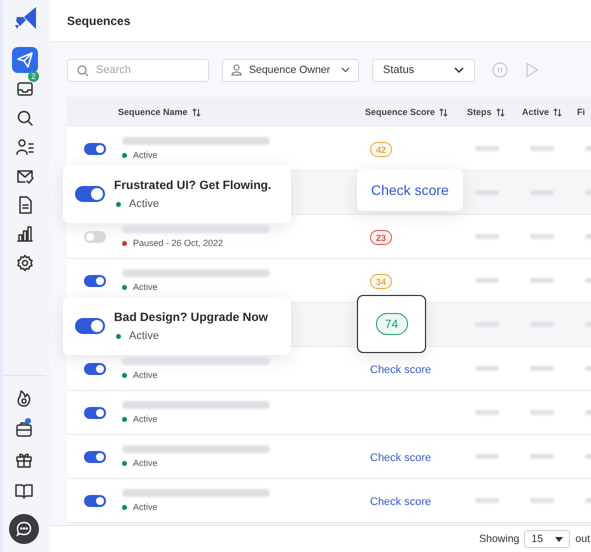 Image resolution: width=591 pixels, height=552 pixels. I want to click on page-size-select: 15, so click(547, 539).